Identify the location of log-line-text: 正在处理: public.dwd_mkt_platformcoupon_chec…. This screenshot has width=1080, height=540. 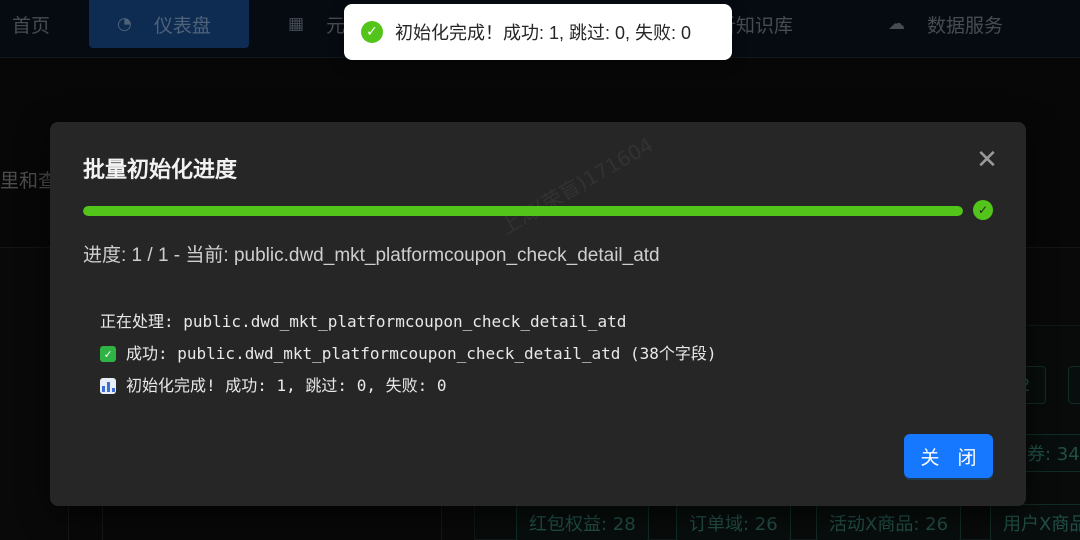
(363, 321).